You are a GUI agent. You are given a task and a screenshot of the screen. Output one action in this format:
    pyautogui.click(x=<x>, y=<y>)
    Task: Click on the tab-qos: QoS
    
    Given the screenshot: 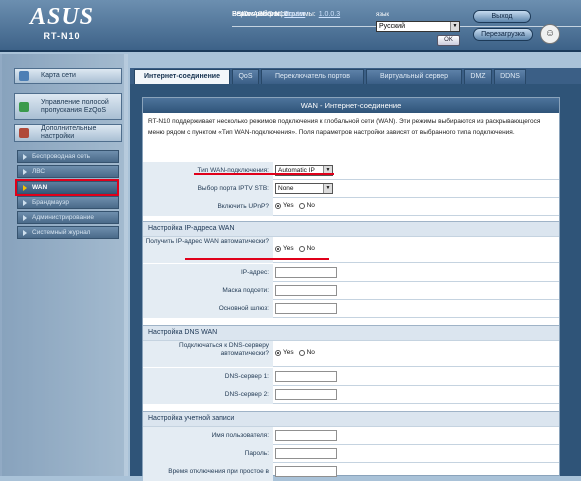 What is the action you would take?
    pyautogui.click(x=245, y=76)
    